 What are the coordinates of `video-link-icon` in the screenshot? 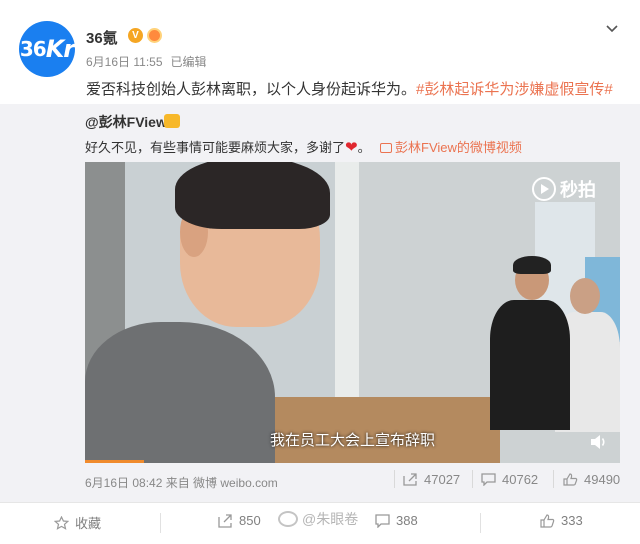 It's located at (386, 148).